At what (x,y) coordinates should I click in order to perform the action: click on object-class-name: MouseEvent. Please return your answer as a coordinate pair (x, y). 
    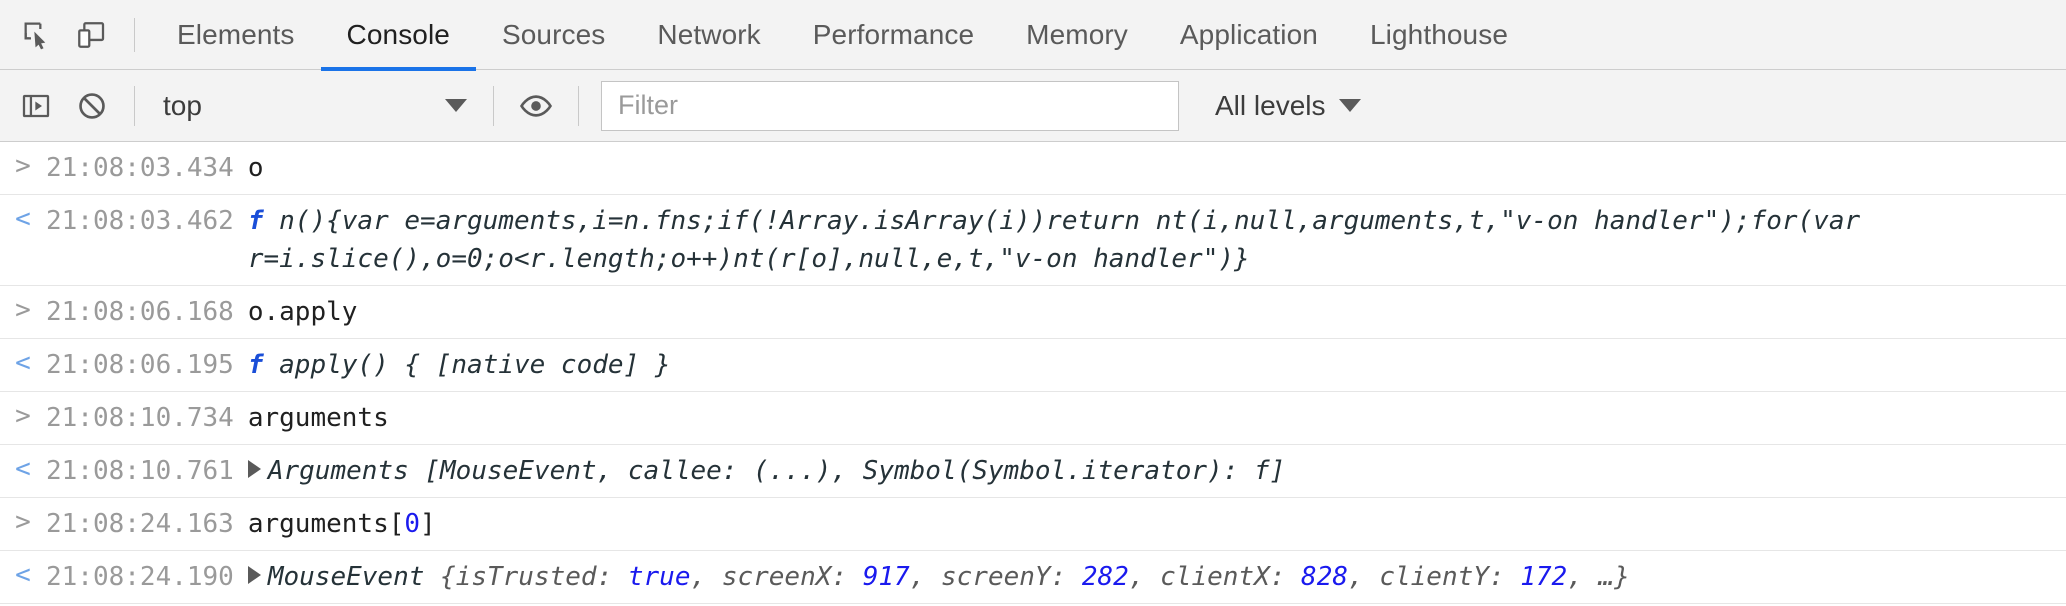
    Looking at the image, I should click on (354, 577).